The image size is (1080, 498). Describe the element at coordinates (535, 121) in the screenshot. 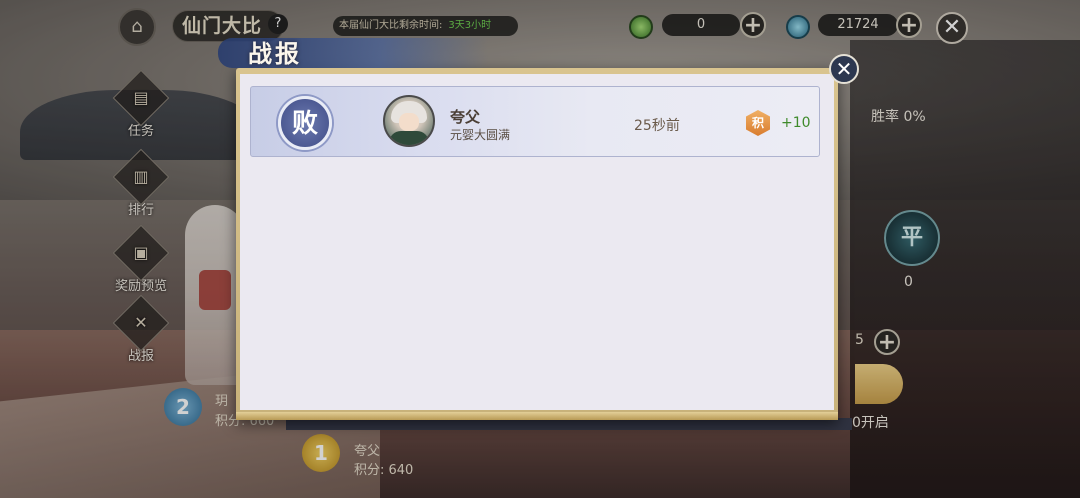

I see `battle-record-row` at that location.